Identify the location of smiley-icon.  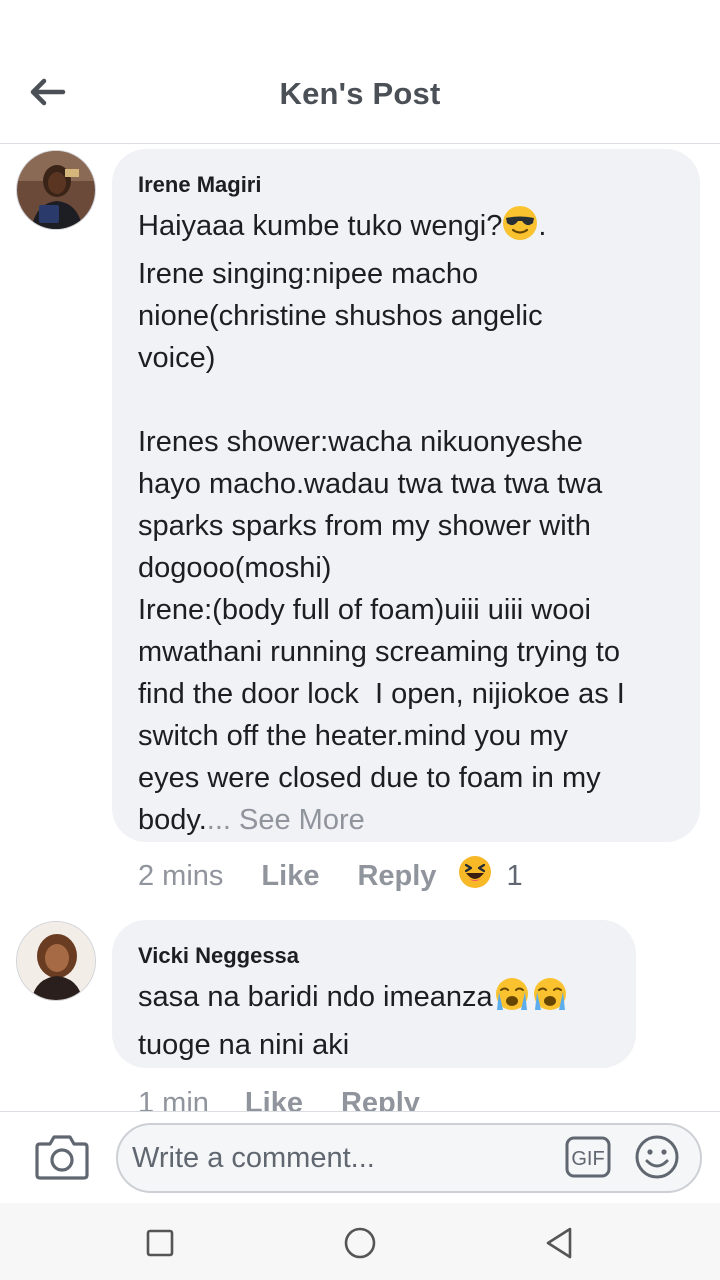
(657, 1157).